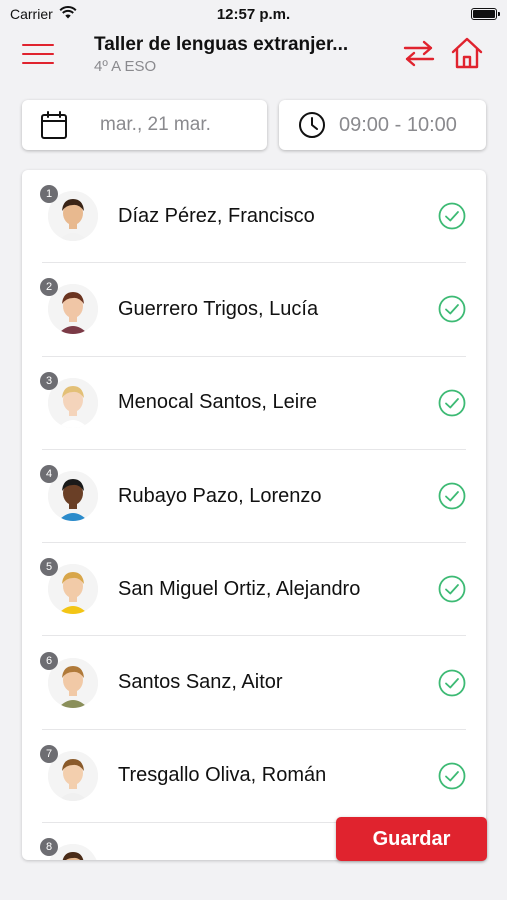 The image size is (507, 900). I want to click on student-name: Santos Sanz, Aitor, so click(200, 682).